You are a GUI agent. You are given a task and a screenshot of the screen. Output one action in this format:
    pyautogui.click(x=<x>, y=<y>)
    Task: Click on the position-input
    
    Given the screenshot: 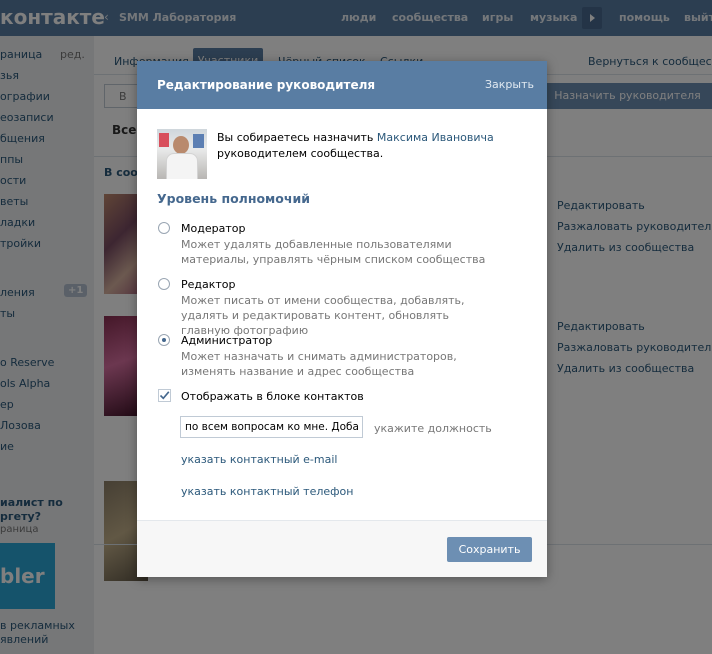 What is the action you would take?
    pyautogui.click(x=271, y=427)
    